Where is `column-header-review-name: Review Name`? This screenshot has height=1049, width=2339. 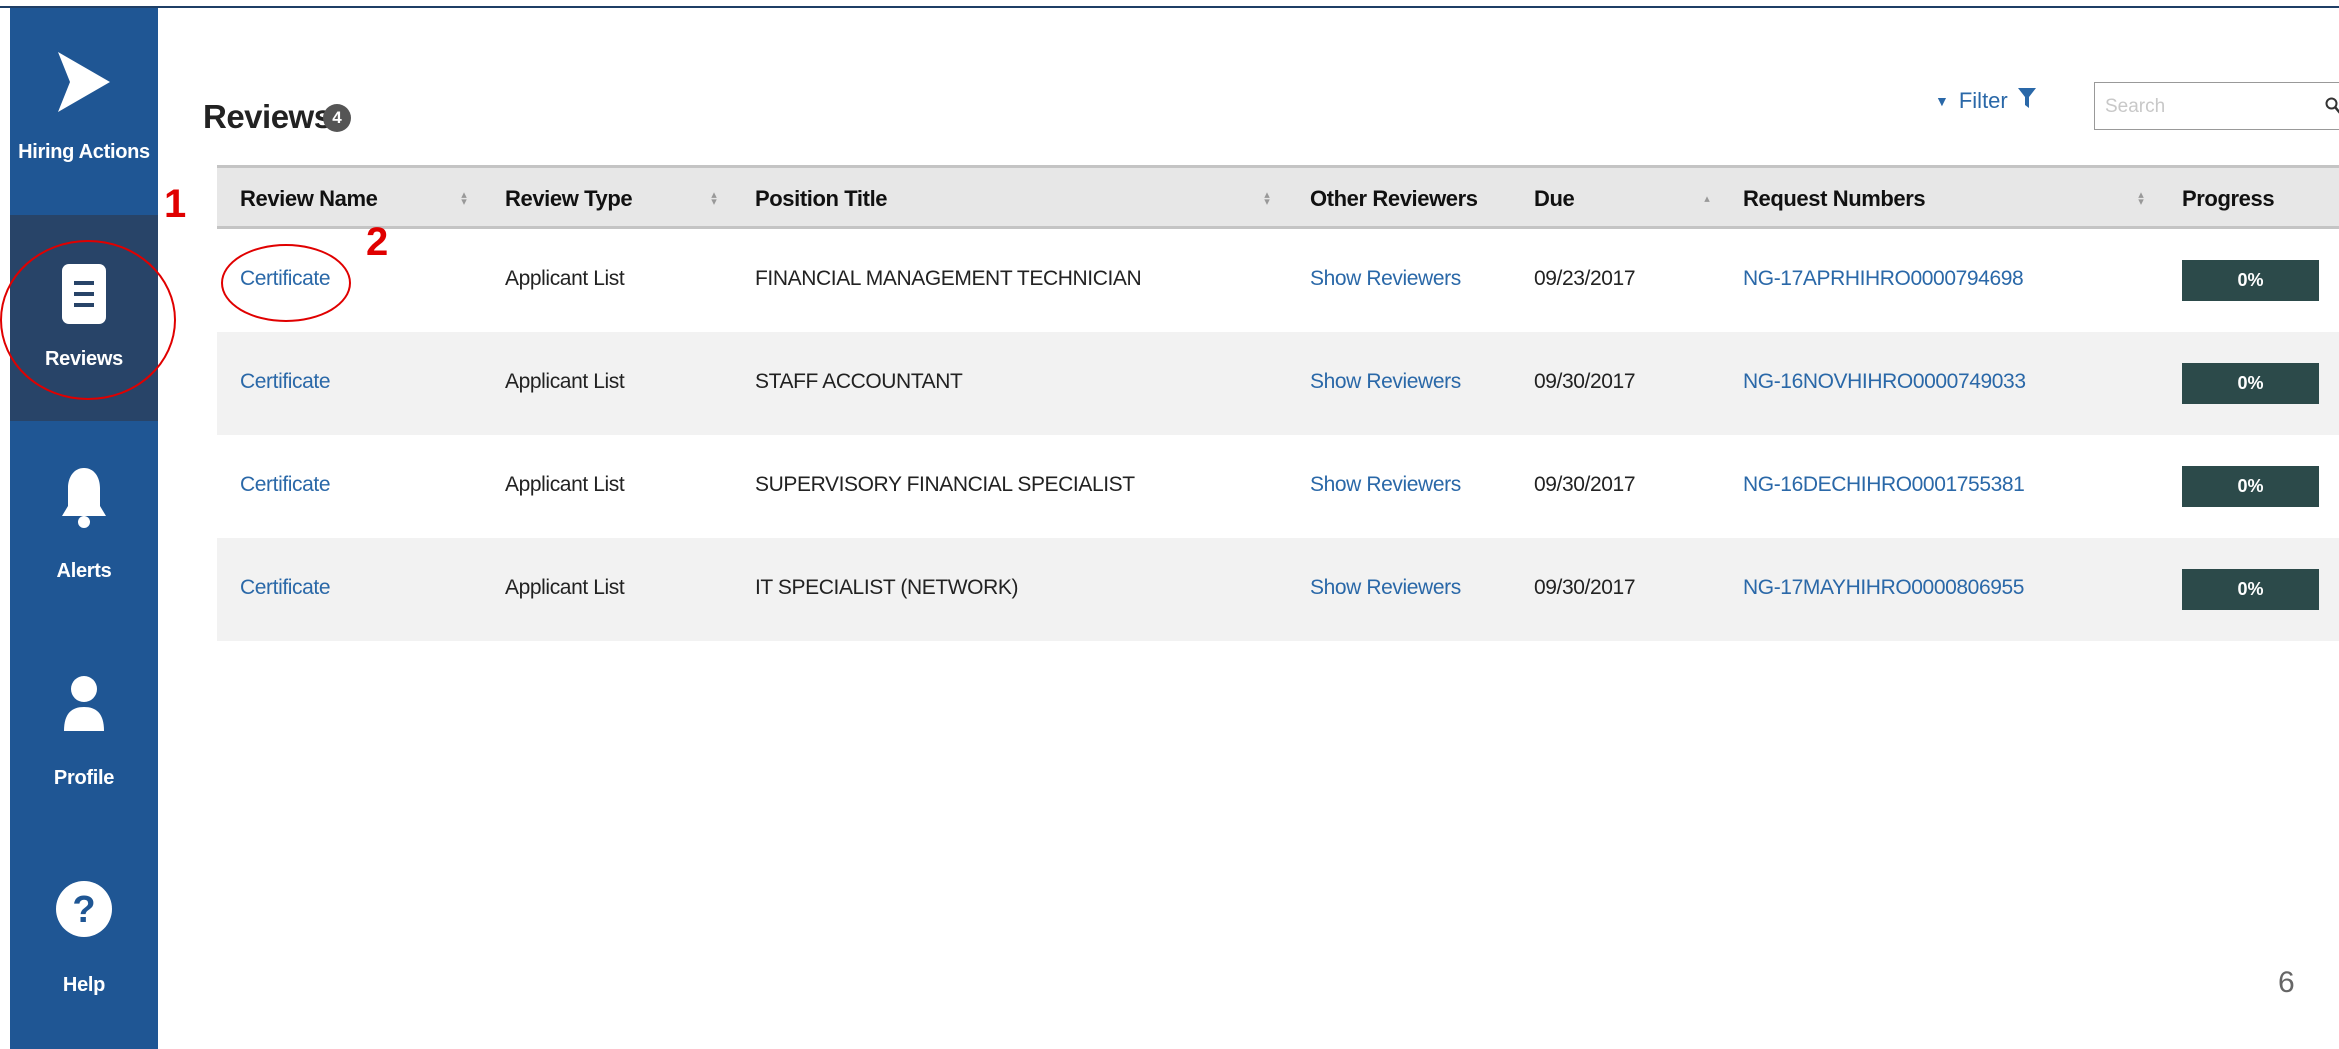
column-header-review-name: Review Name is located at coordinates (309, 199).